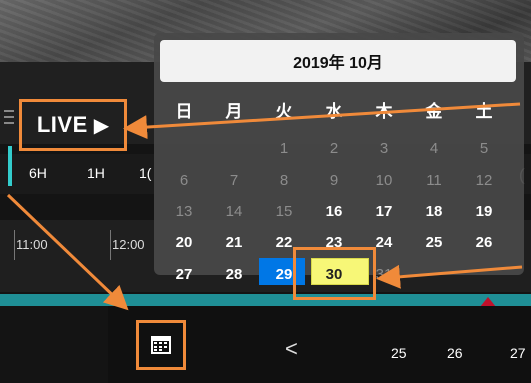  Describe the element at coordinates (518, 353) in the screenshot. I see `date-button-27: 27` at that location.